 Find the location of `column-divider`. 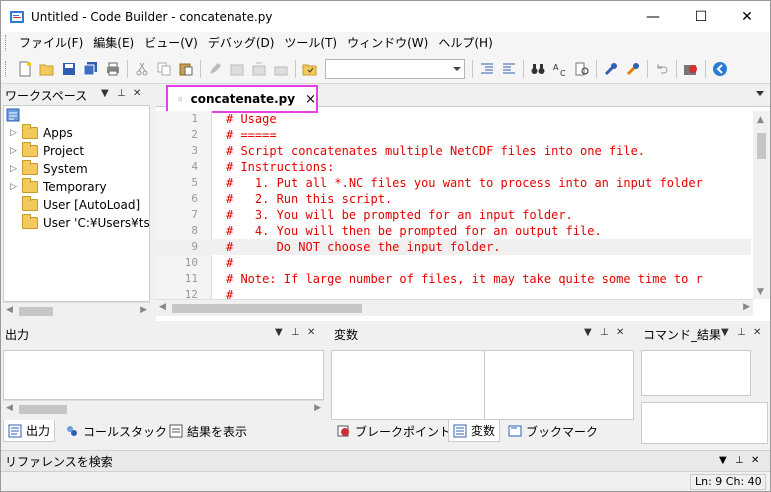

column-divider is located at coordinates (484, 385).